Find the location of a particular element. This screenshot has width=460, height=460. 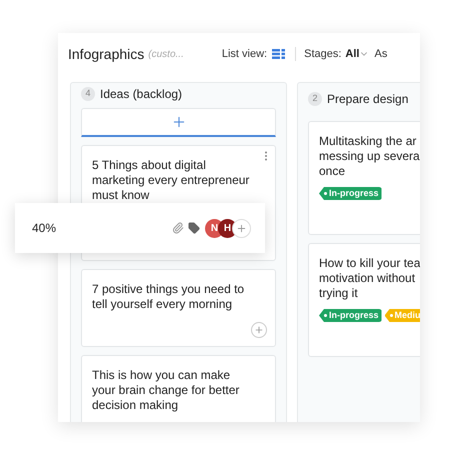

filter-label: As is located at coordinates (381, 54).